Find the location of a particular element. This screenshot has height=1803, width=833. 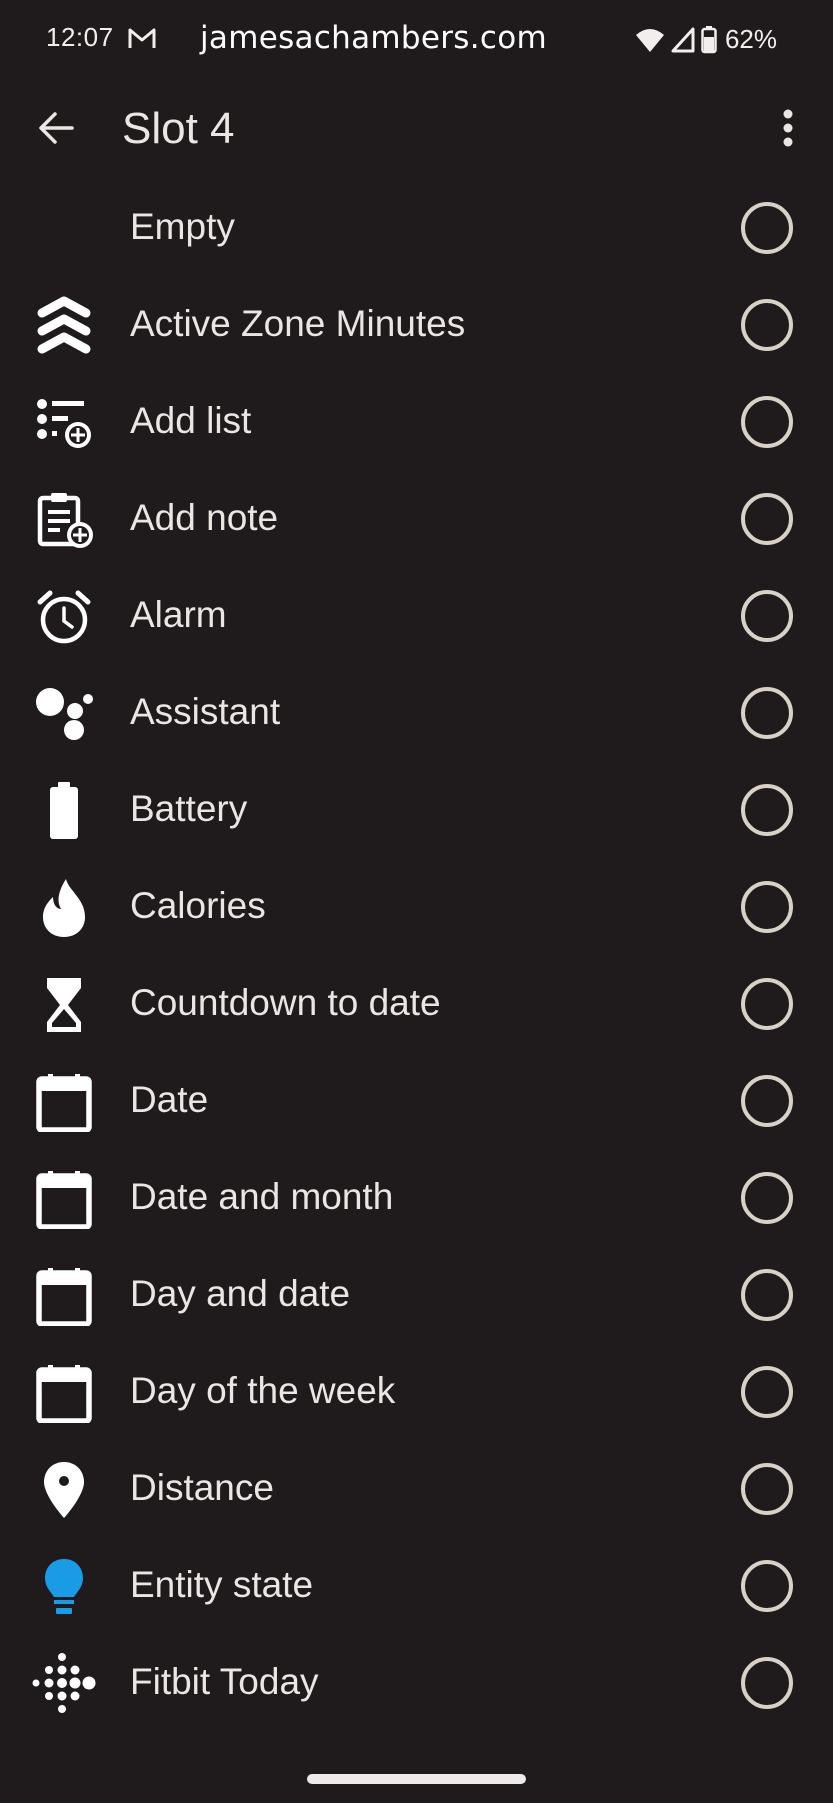

option-label: Active Zone Minutes is located at coordinates (298, 323).